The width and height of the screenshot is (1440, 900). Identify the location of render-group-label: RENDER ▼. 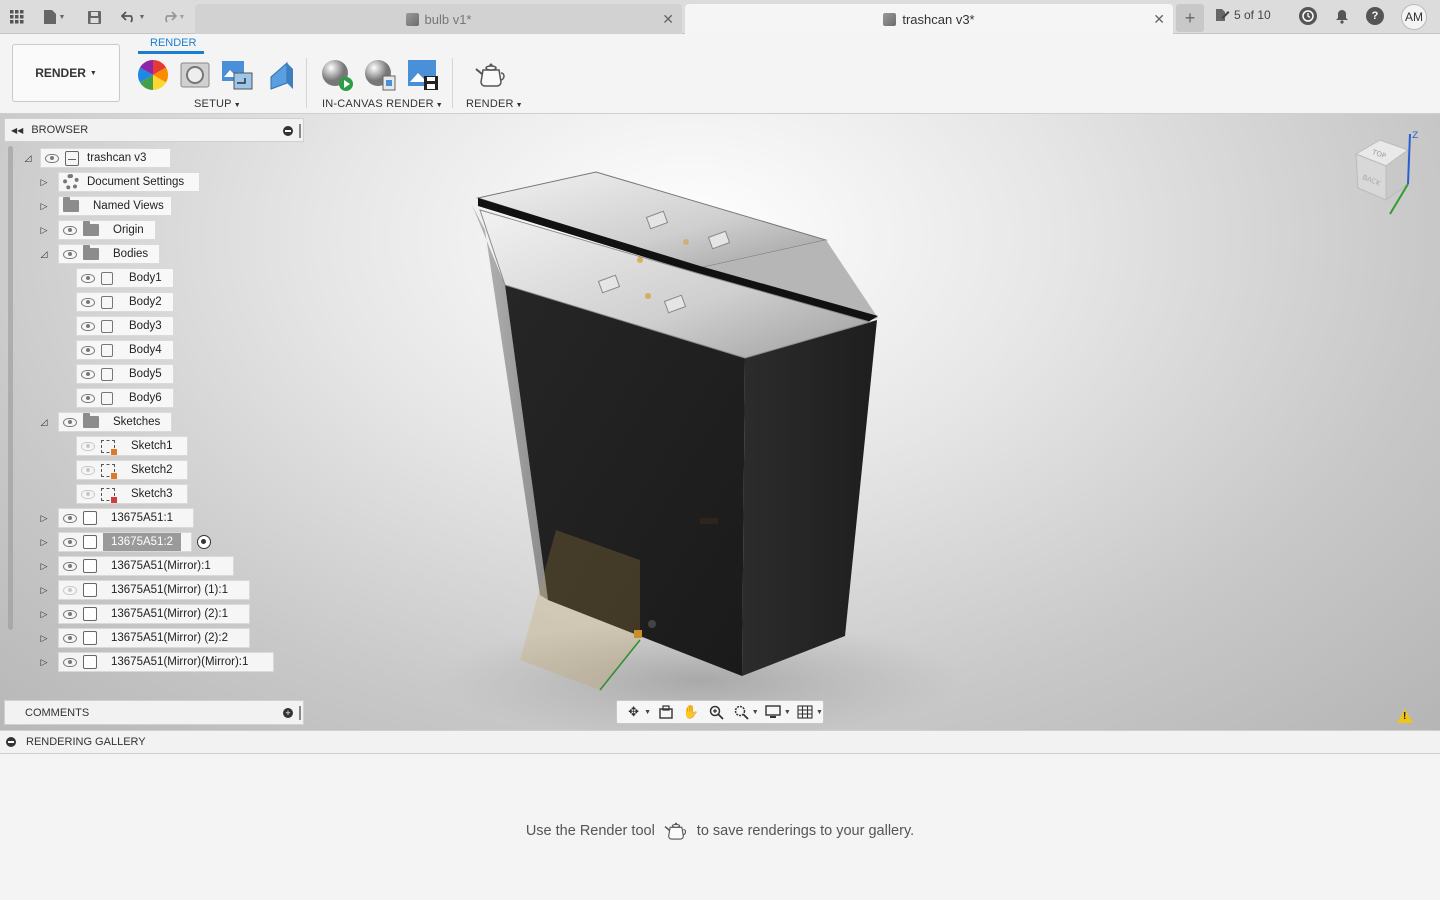
(494, 104).